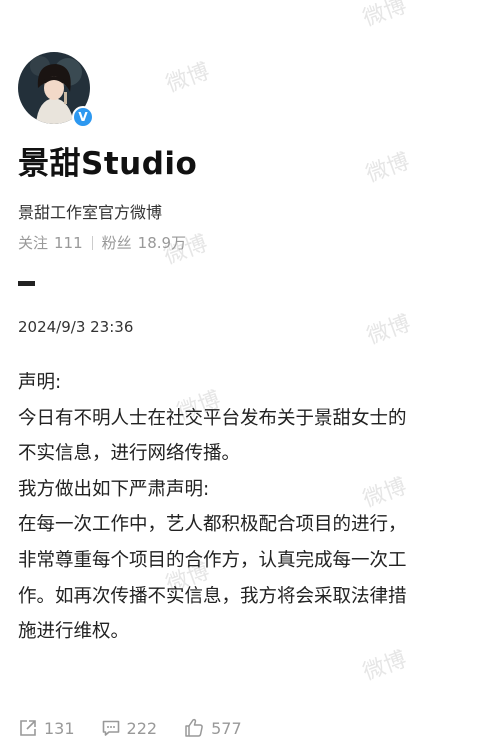 This screenshot has width=488, height=754. What do you see at coordinates (92, 242) in the screenshot?
I see `stats-divider` at bounding box center [92, 242].